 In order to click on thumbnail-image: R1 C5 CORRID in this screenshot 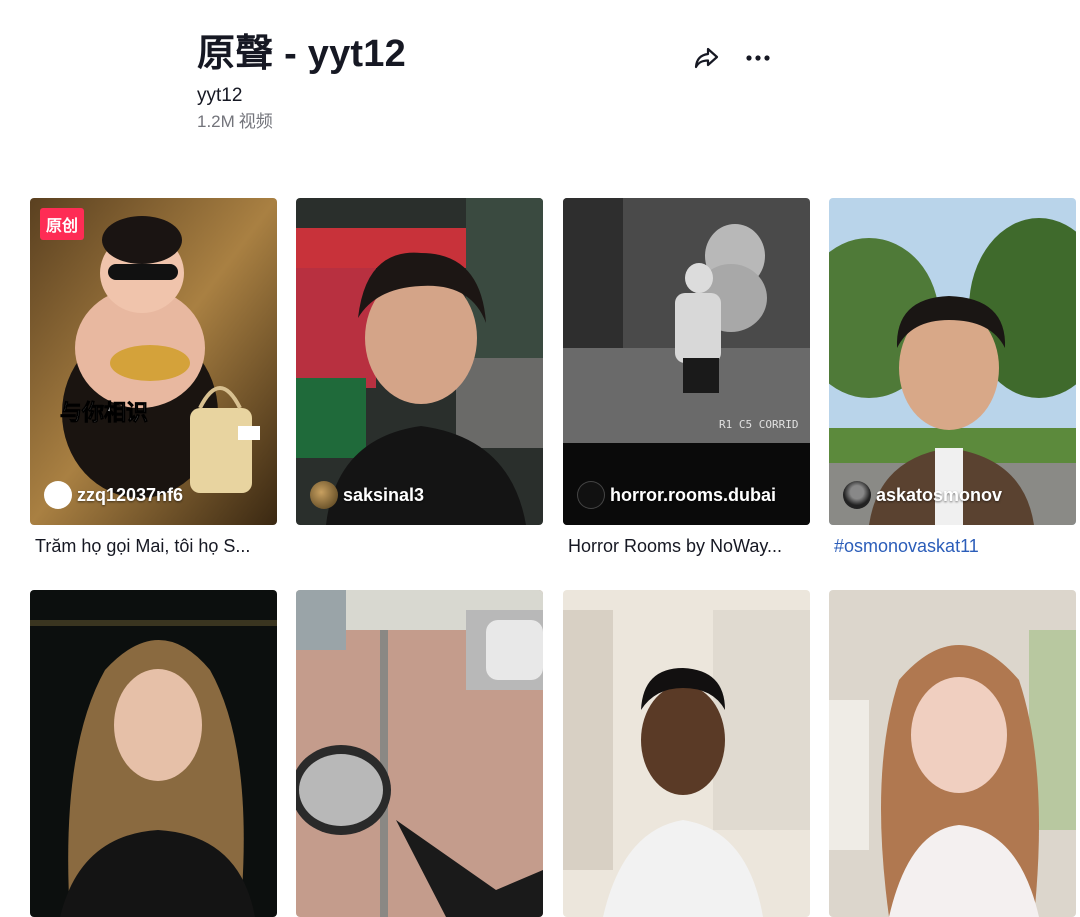, I will do `click(686, 361)`.